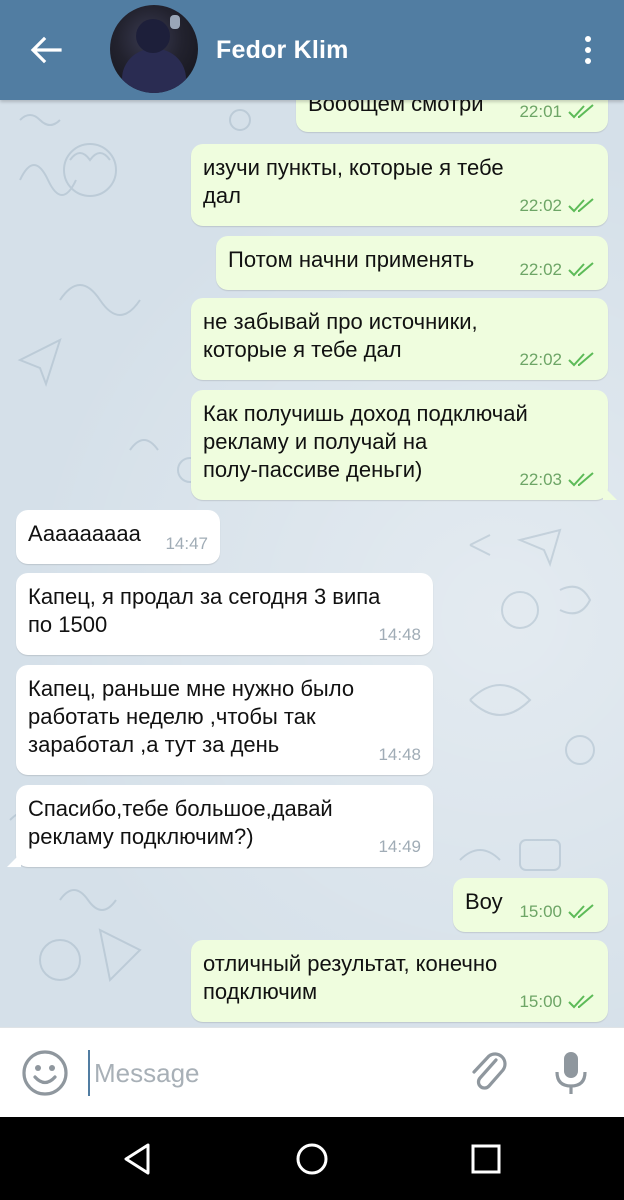 This screenshot has width=624, height=1200. Describe the element at coordinates (412, 263) in the screenshot. I see `message-bubble-outgoing: Потом начни применять 22:02` at that location.